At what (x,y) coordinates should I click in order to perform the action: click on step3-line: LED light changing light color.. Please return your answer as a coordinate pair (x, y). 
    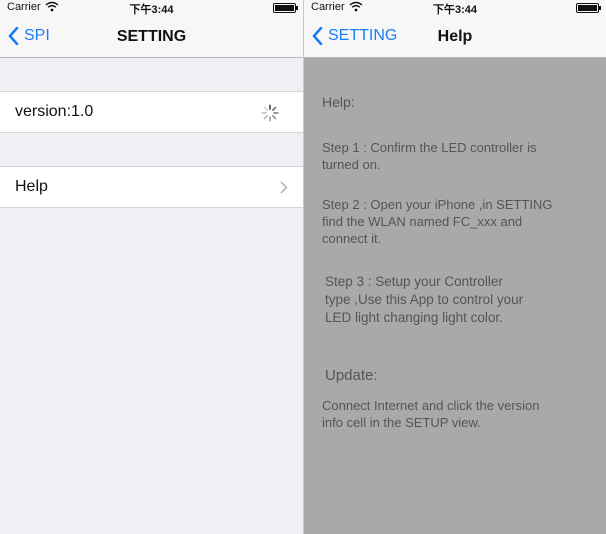
    Looking at the image, I should click on (414, 317).